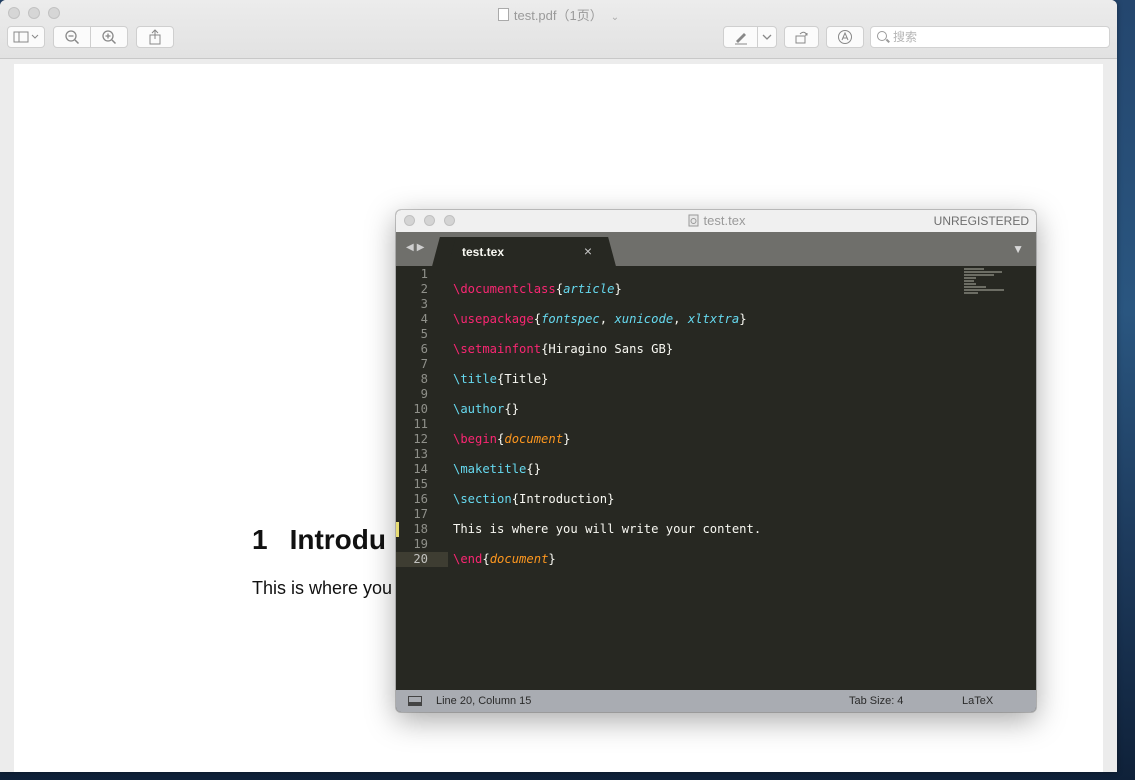 The width and height of the screenshot is (1135, 780). What do you see at coordinates (420, 529) in the screenshot?
I see `line-number: 18` at bounding box center [420, 529].